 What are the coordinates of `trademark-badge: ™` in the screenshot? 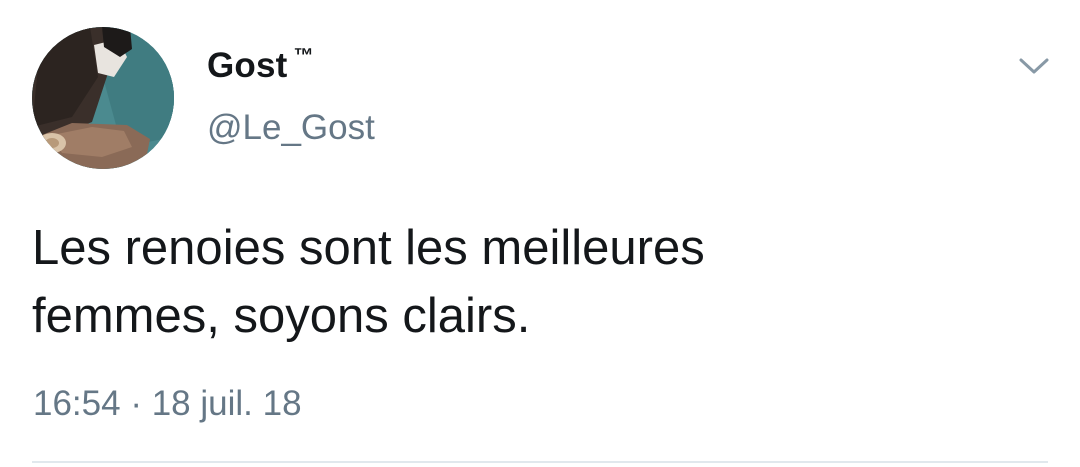 It's located at (303, 56).